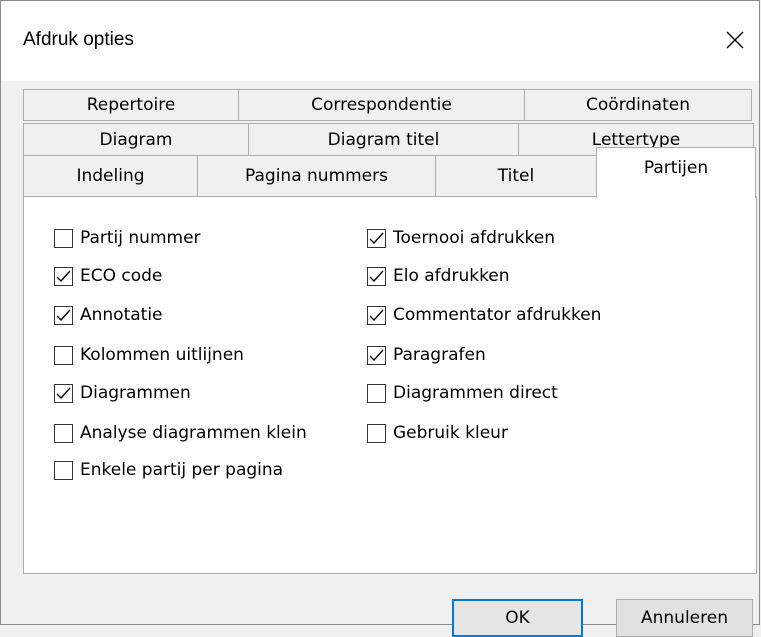 This screenshot has width=761, height=637. Describe the element at coordinates (475, 393) in the screenshot. I see `option-label: Diagrammen direct` at that location.